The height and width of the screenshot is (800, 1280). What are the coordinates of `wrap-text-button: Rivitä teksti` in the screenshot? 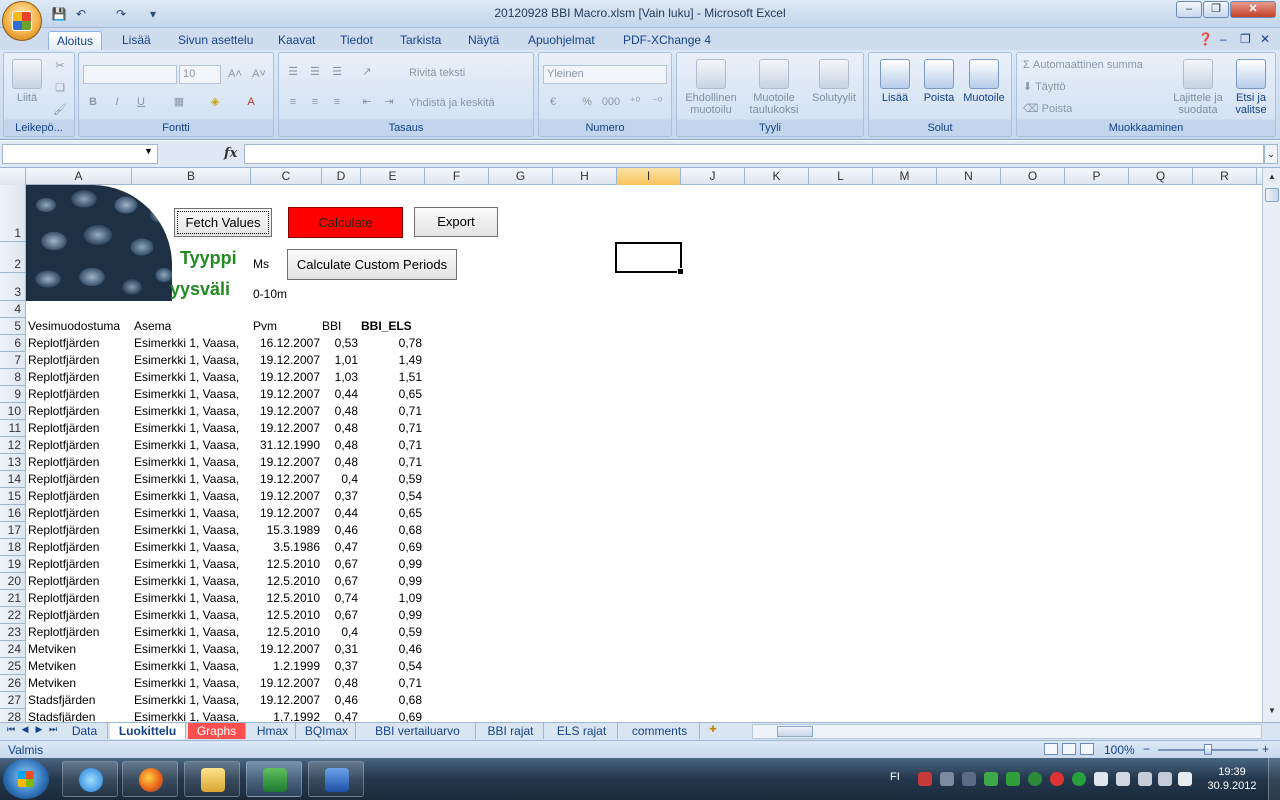 It's located at (437, 73).